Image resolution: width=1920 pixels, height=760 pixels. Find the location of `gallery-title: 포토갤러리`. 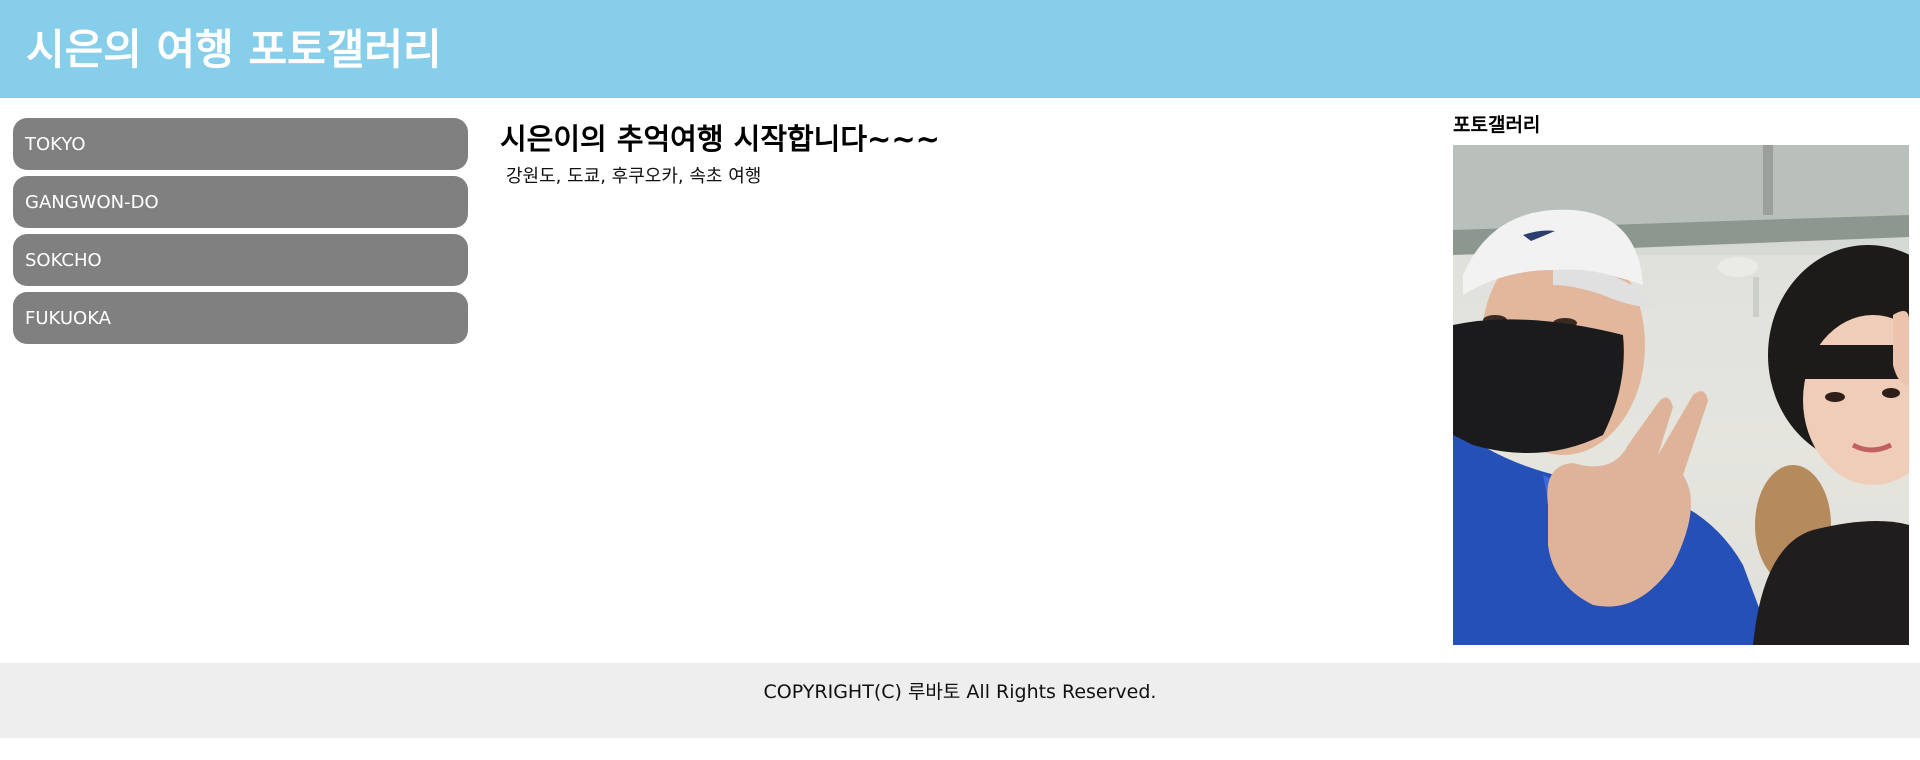

gallery-title: 포토갤러리 is located at coordinates (1497, 125).